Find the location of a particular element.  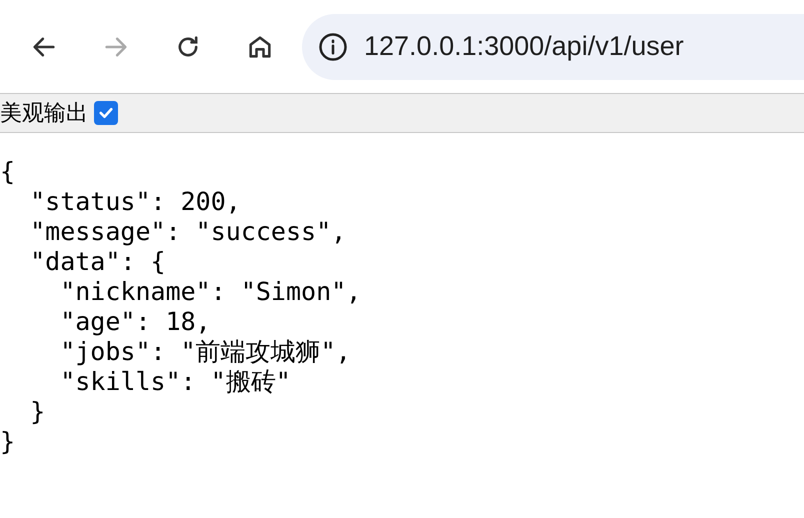

url-text: 127.0.0.1:3000/api/v1/user is located at coordinates (524, 47).